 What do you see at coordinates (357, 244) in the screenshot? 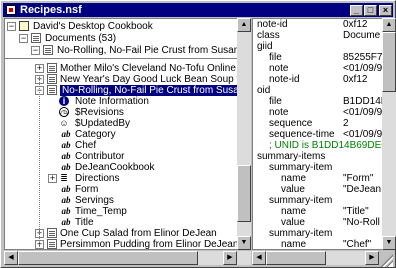
I see `property-value: "Chef"` at bounding box center [357, 244].